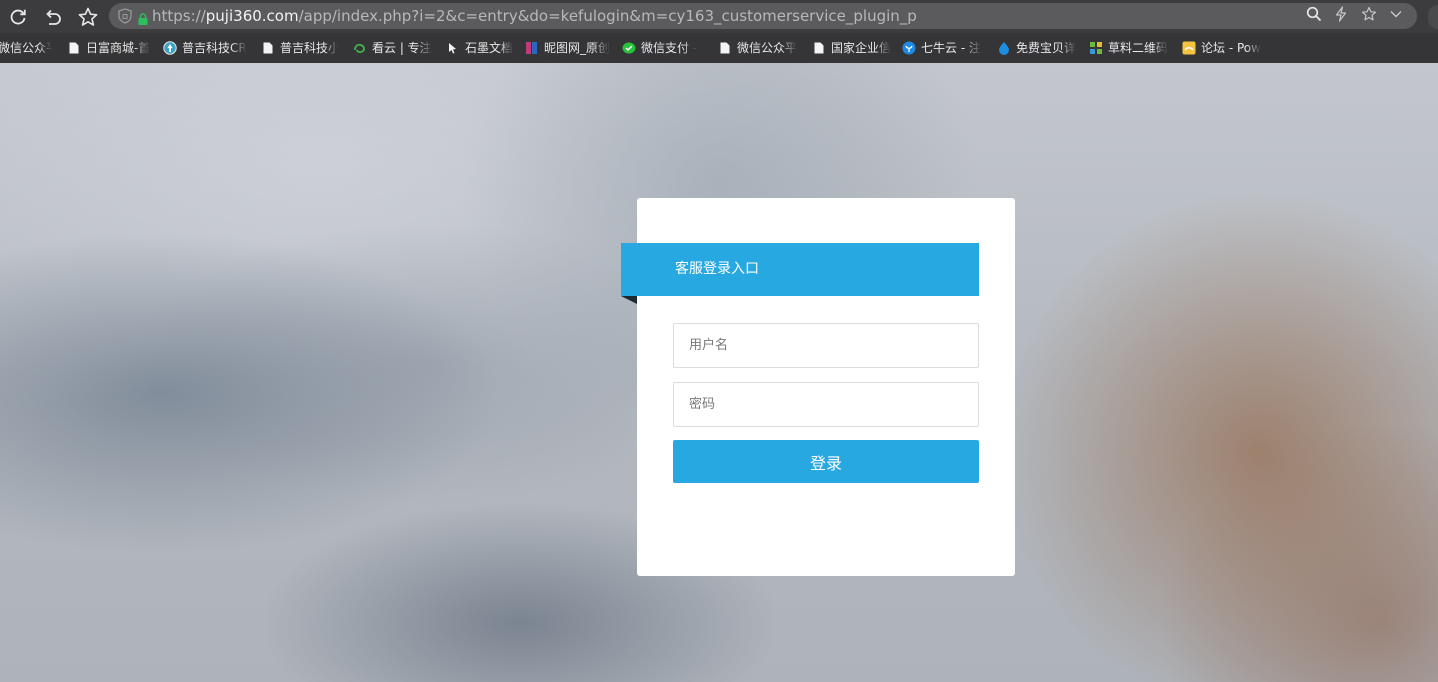  I want to click on bookmark-item: 免费宝贝详, so click(1038, 48).